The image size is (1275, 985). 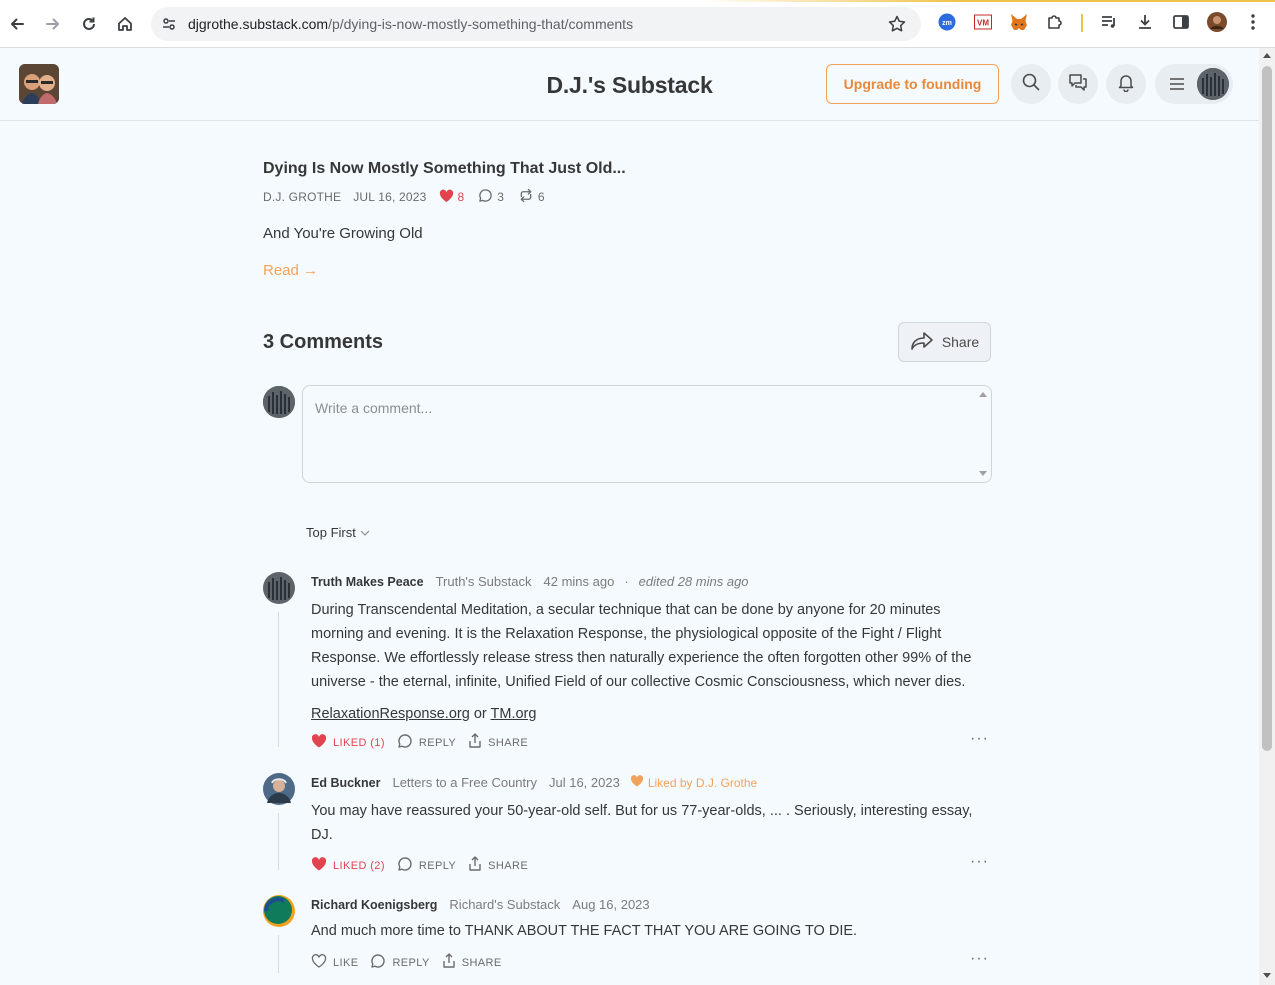 I want to click on liked-by-label: Liked by D.J. Grothe, so click(x=702, y=782).